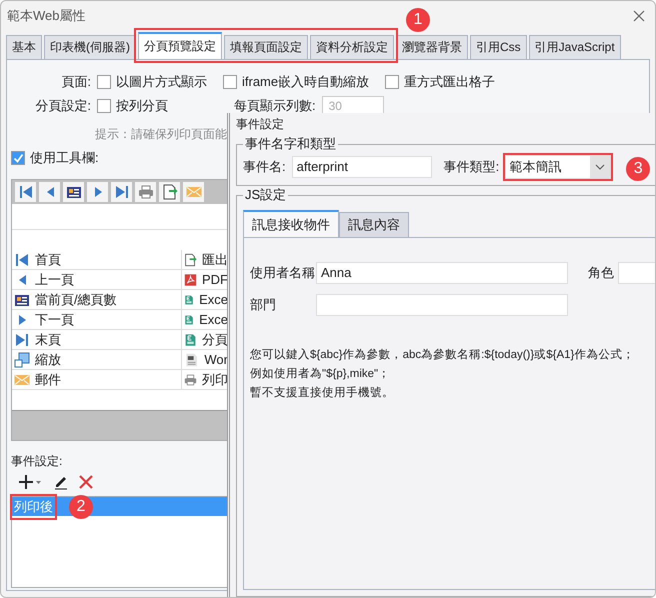  I want to click on window-title: 範本Web屬性, so click(46, 15).